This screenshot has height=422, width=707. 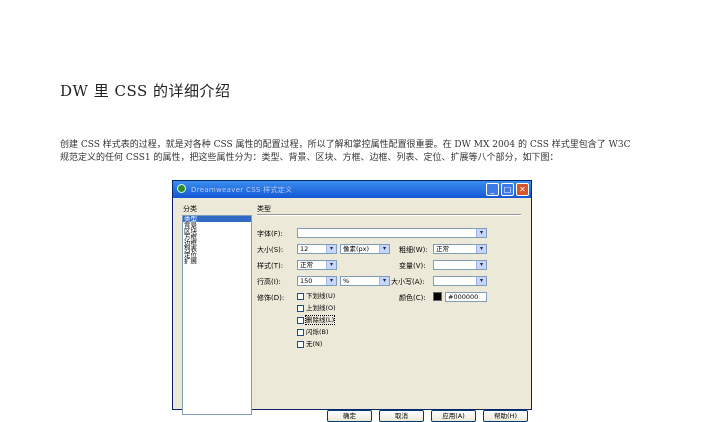 What do you see at coordinates (365, 281) in the screenshot?
I see `line-height-unit-select: % ▾` at bounding box center [365, 281].